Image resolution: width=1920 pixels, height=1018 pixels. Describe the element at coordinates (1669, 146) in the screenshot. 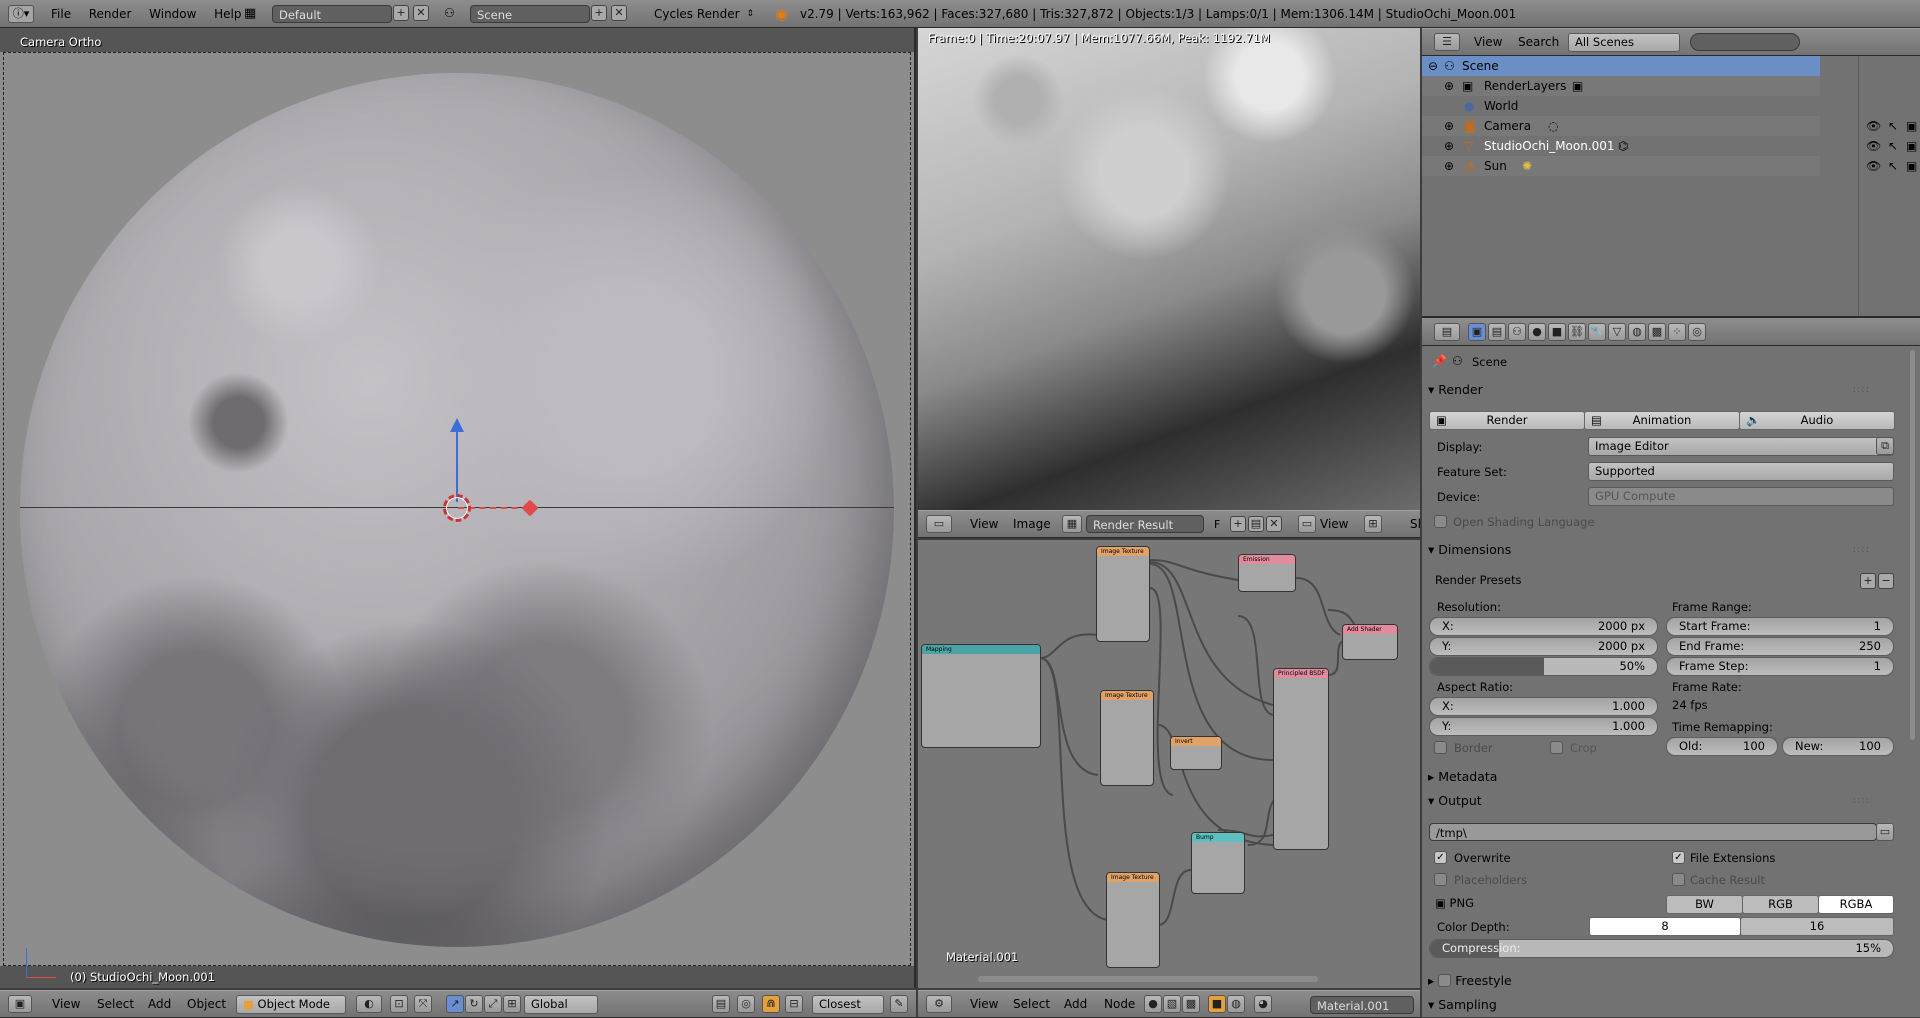

I see `outliner-row-moon: ⊕ ▽ StudioOchi_Moon.001 ⌬ 👁 ↖ ▣` at that location.